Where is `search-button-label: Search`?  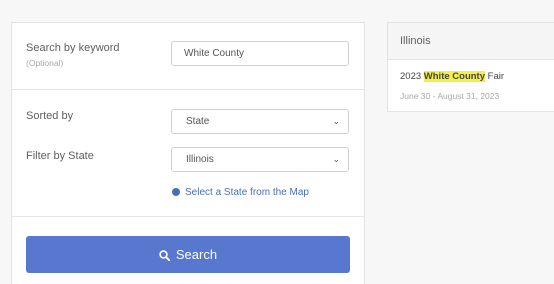
search-button-label: Search is located at coordinates (196, 254).